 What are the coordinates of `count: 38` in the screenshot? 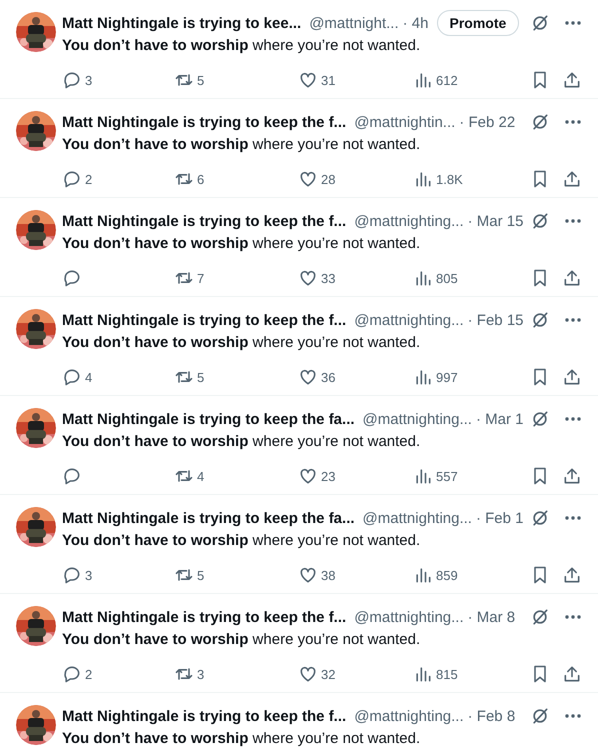 It's located at (328, 575).